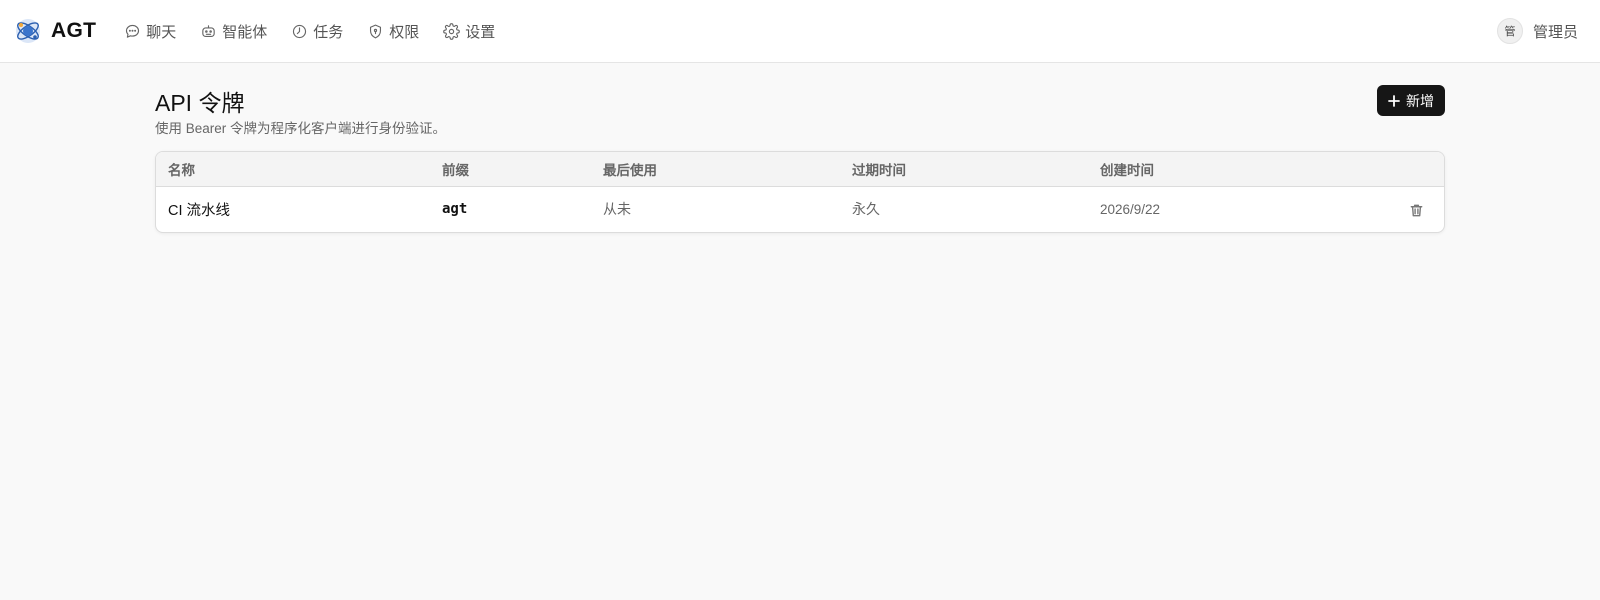 The image size is (1600, 600). Describe the element at coordinates (376, 31) in the screenshot. I see `shield-icon` at that location.